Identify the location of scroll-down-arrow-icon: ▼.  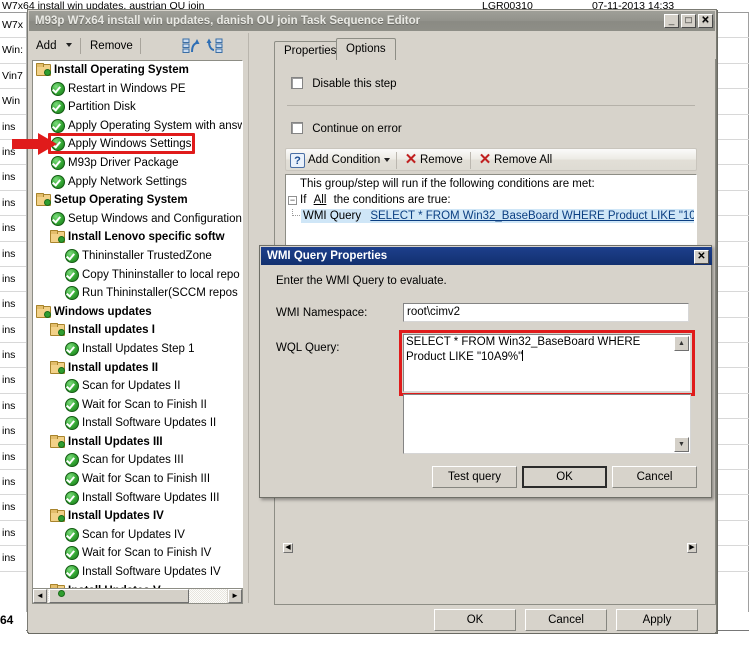
(681, 444).